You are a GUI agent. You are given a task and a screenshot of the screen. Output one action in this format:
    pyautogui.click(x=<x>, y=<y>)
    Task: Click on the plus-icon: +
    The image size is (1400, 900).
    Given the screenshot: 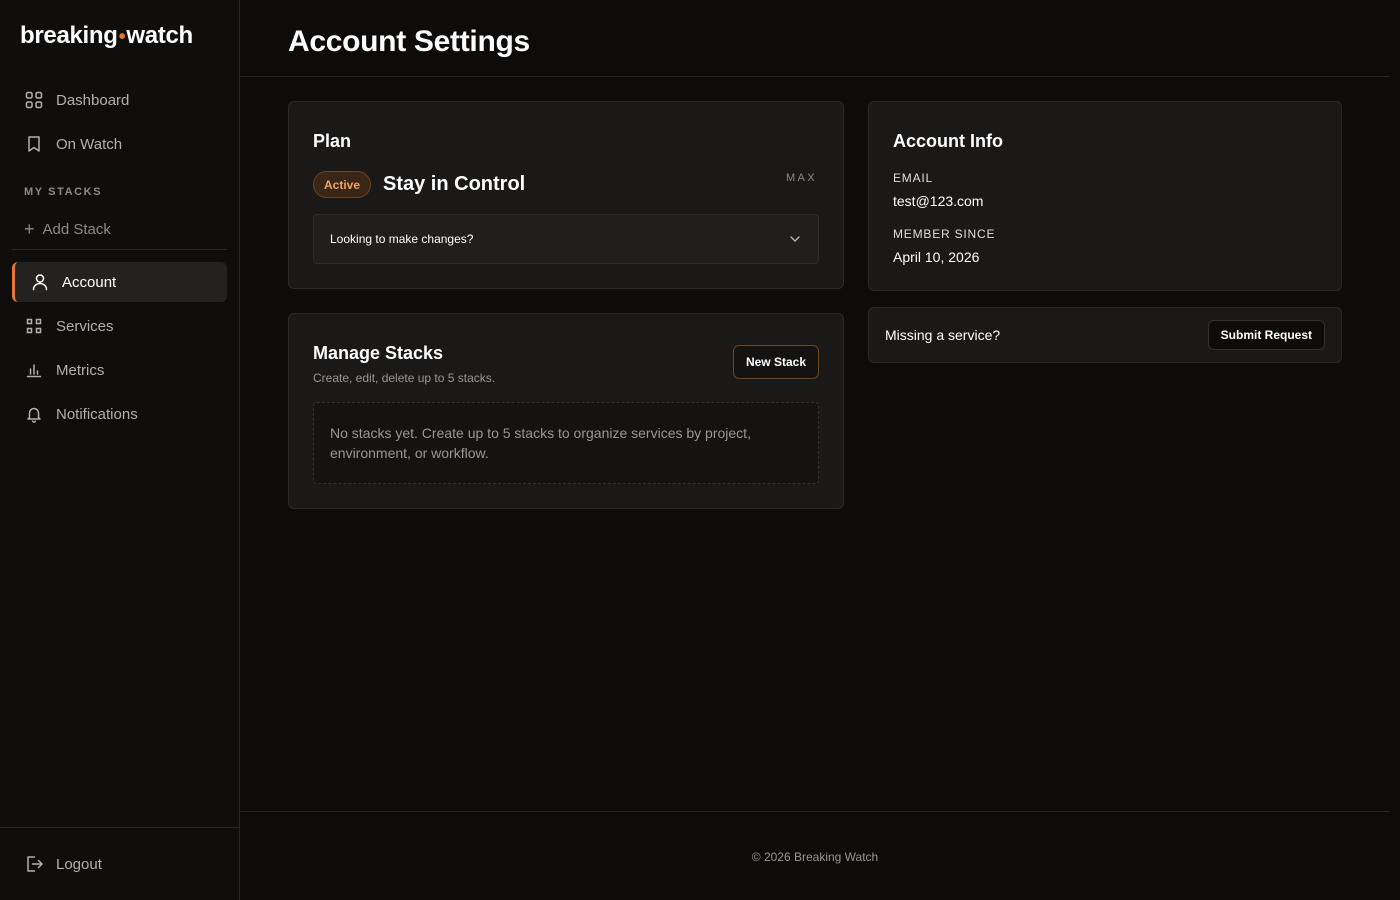 What is the action you would take?
    pyautogui.click(x=29, y=229)
    